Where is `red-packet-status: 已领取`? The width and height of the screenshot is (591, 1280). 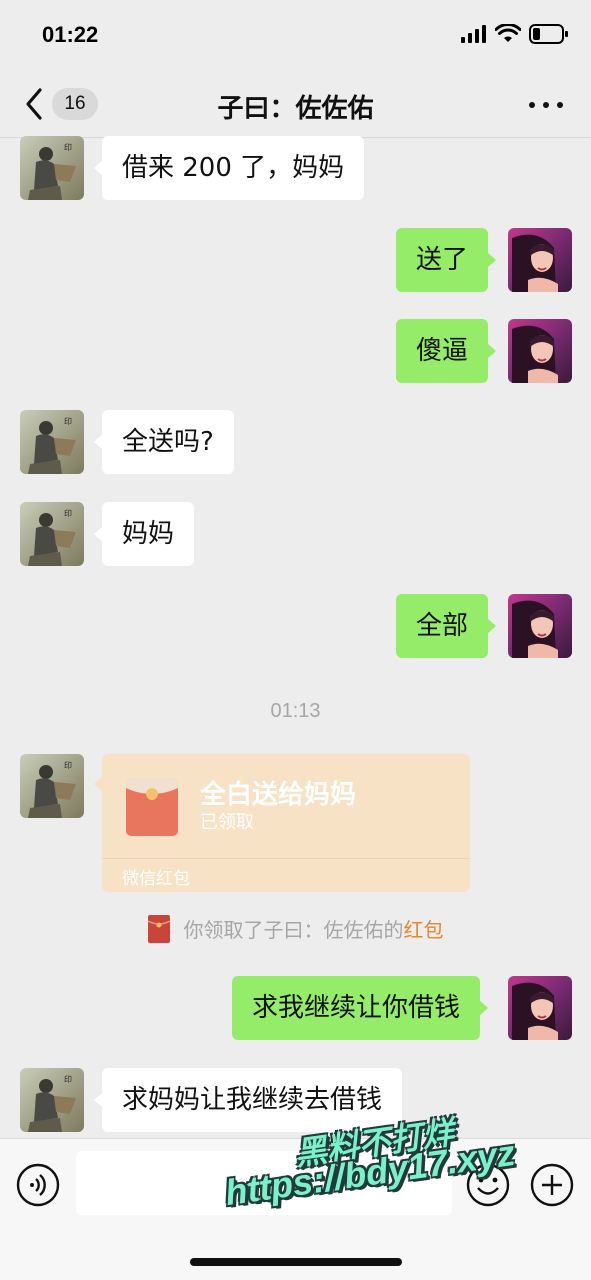
red-packet-status: 已领取 is located at coordinates (227, 822).